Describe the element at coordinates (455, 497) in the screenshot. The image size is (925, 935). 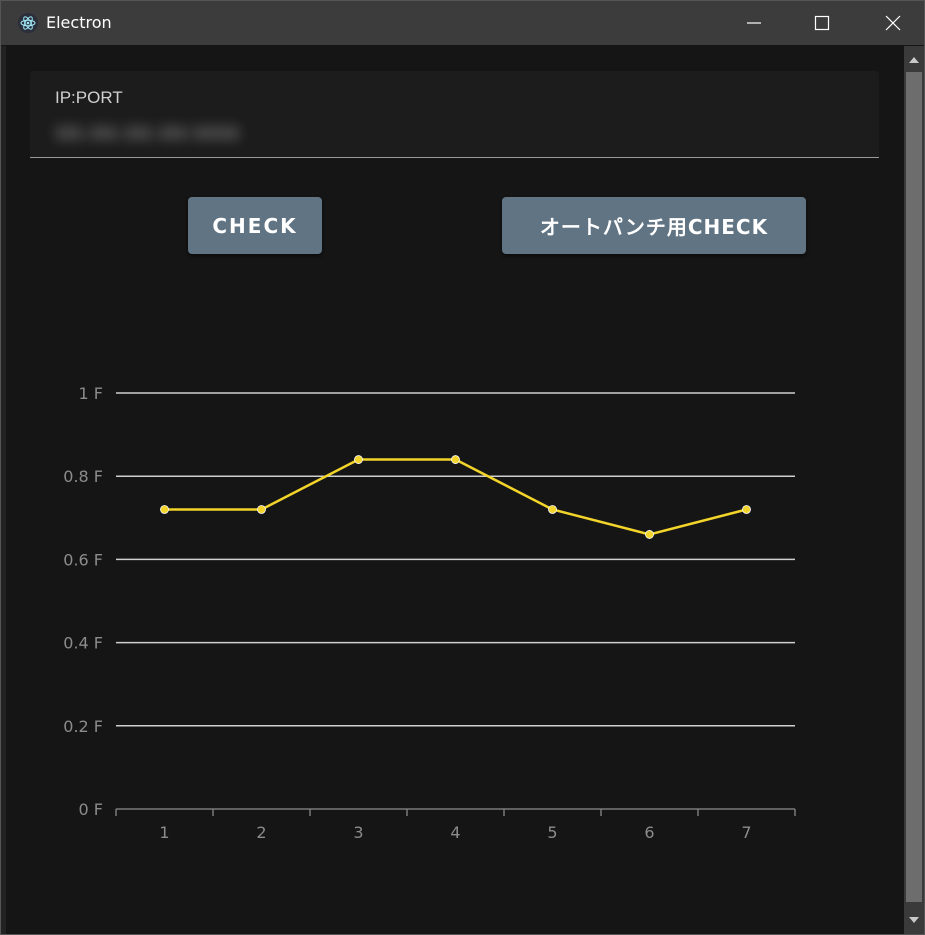
I see `series-line` at that location.